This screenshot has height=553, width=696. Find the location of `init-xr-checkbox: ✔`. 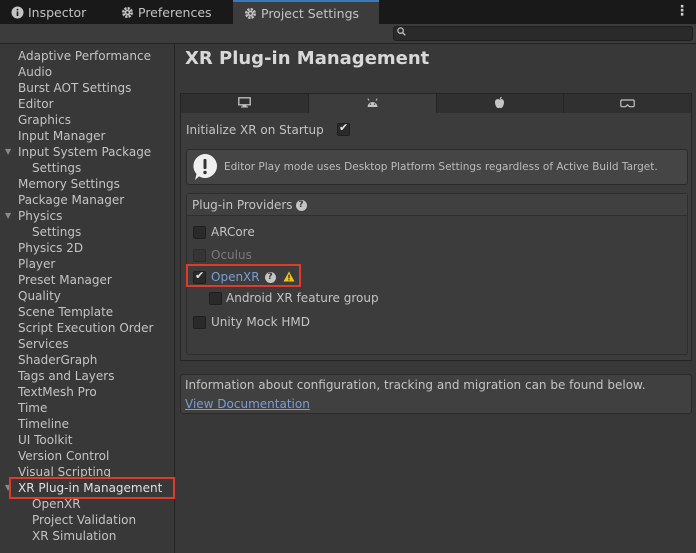

init-xr-checkbox: ✔ is located at coordinates (343, 128).